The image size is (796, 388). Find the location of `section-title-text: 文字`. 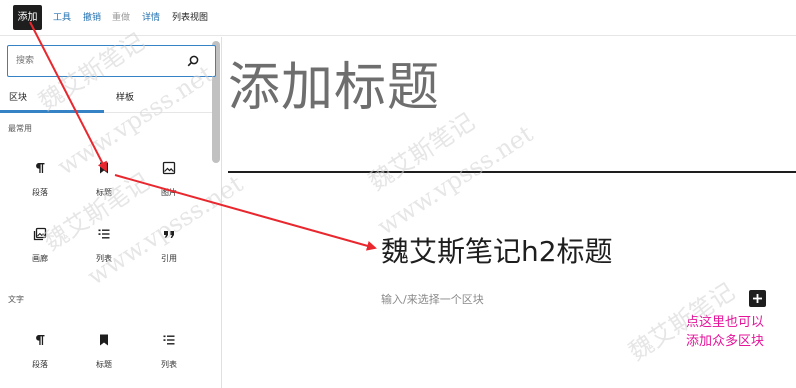

section-title-text: 文字 is located at coordinates (16, 299).